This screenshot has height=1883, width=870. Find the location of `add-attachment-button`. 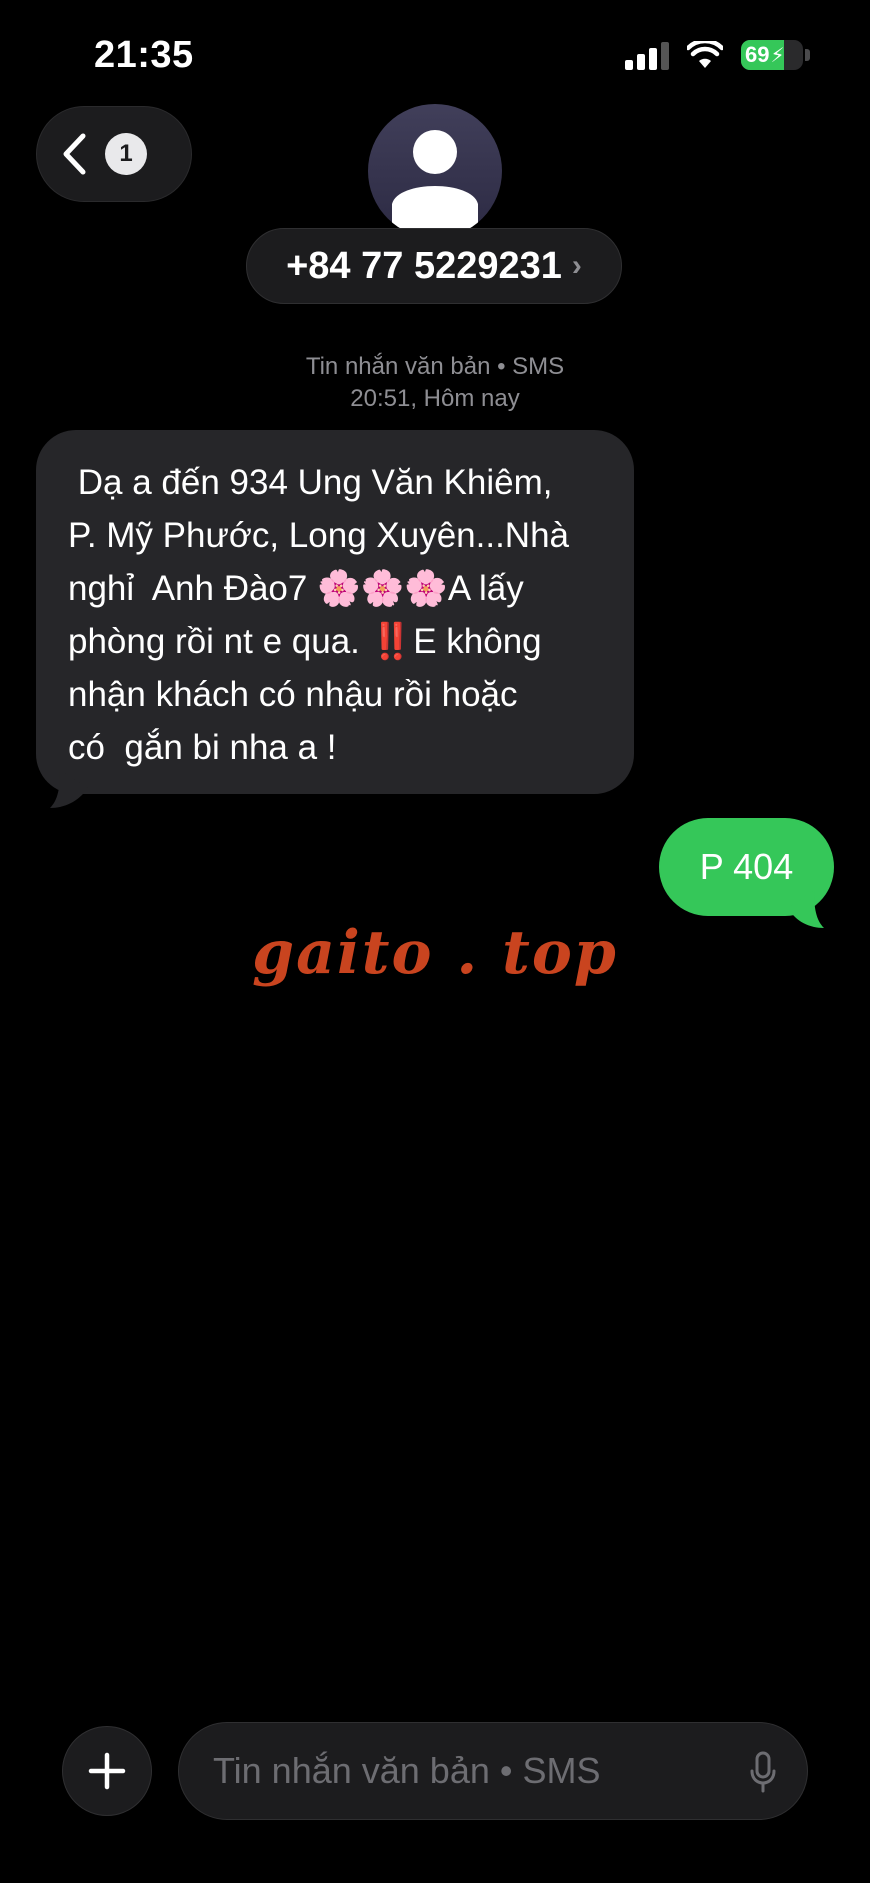

add-attachment-button is located at coordinates (107, 1771).